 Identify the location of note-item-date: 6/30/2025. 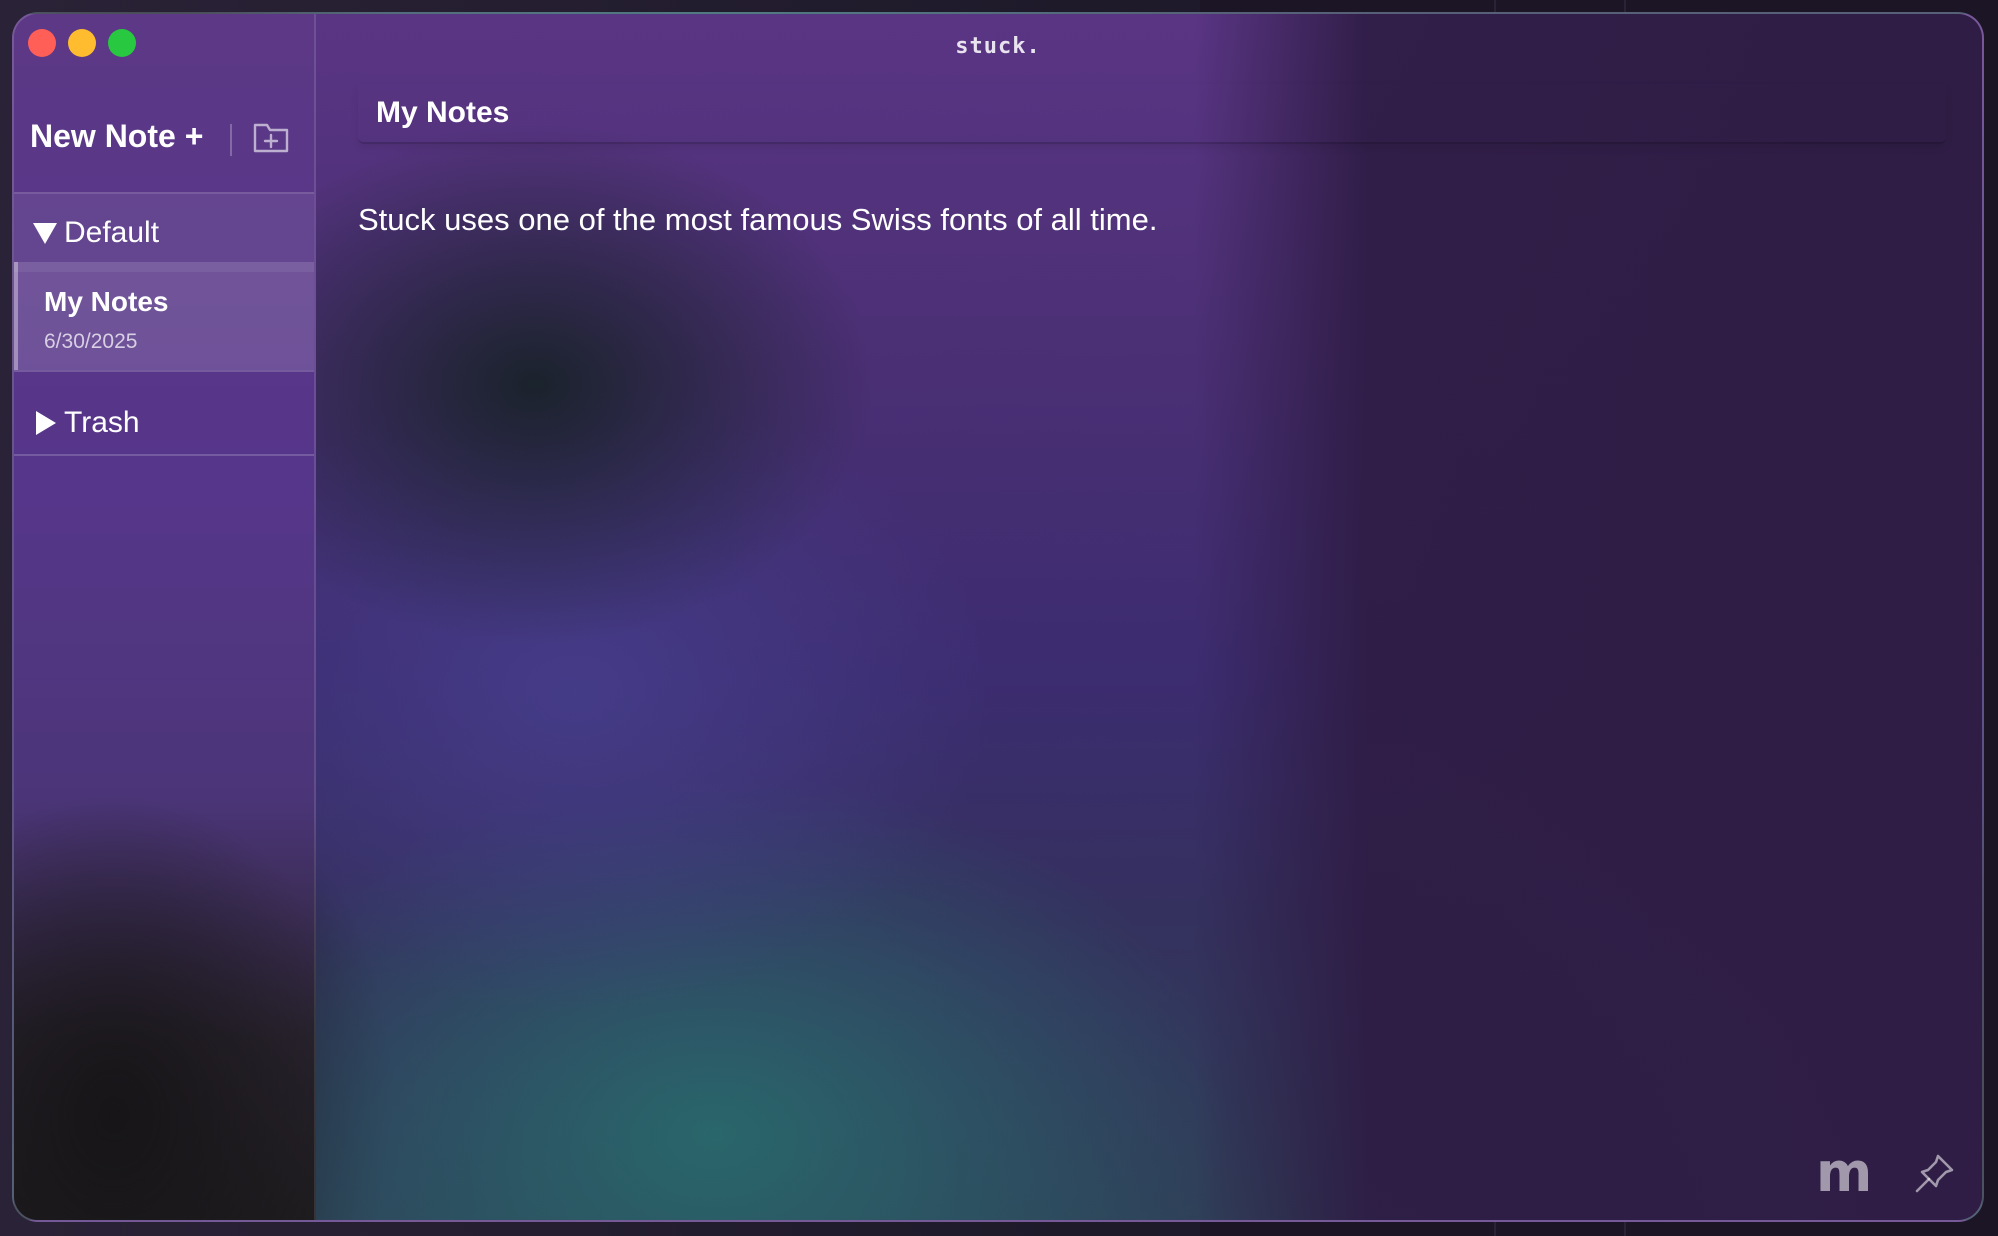
(91, 341).